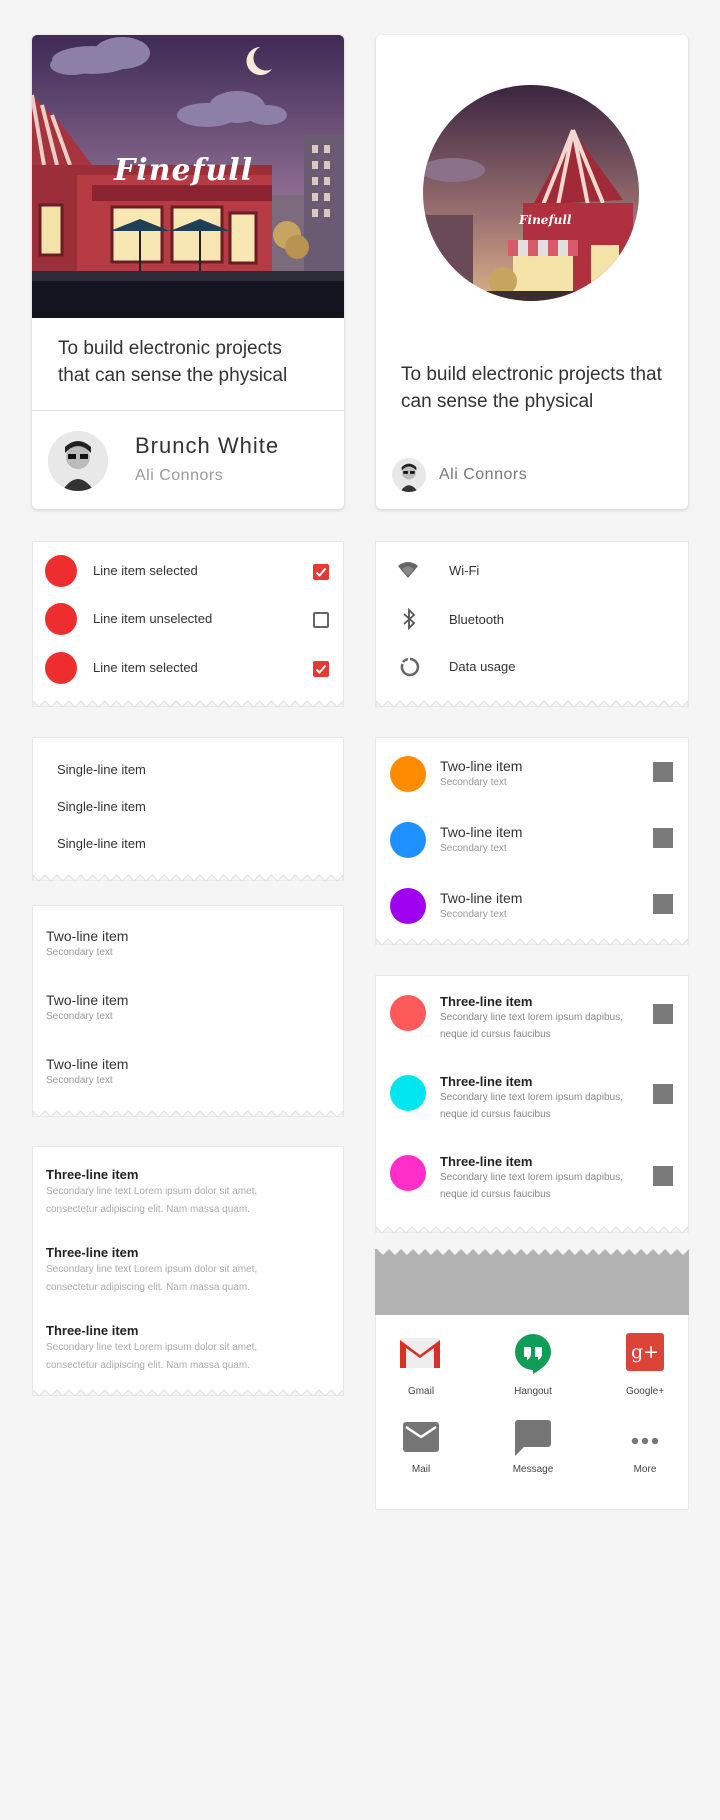 The image size is (720, 1820). I want to click on share-option-google-plus: g+ Google+, so click(645, 1368).